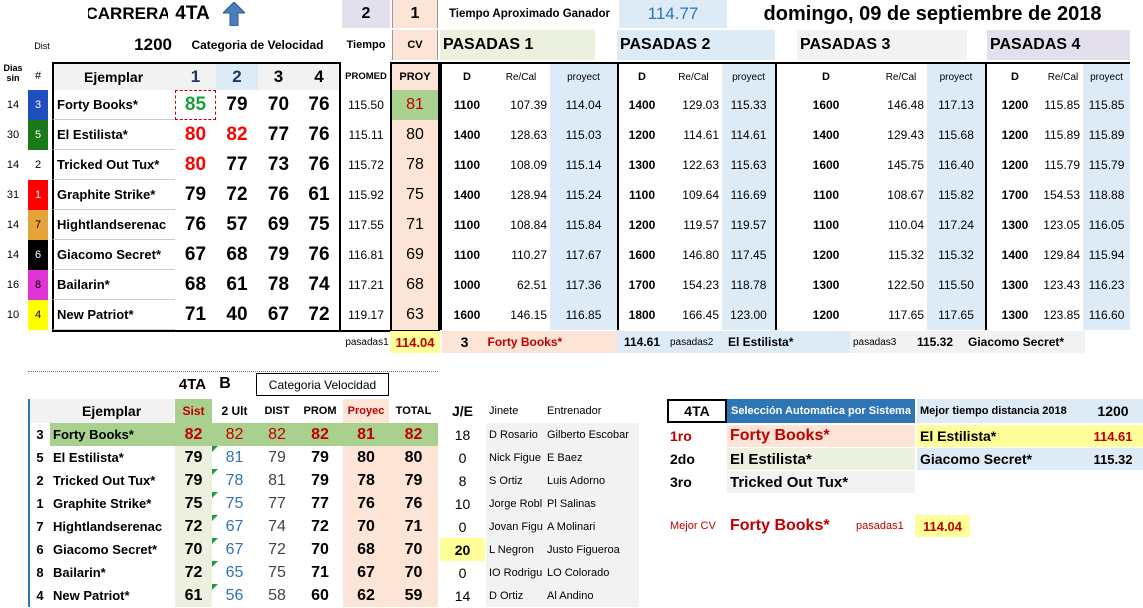  What do you see at coordinates (641, 225) in the screenshot?
I see `pasadas2-d: 1200` at bounding box center [641, 225].